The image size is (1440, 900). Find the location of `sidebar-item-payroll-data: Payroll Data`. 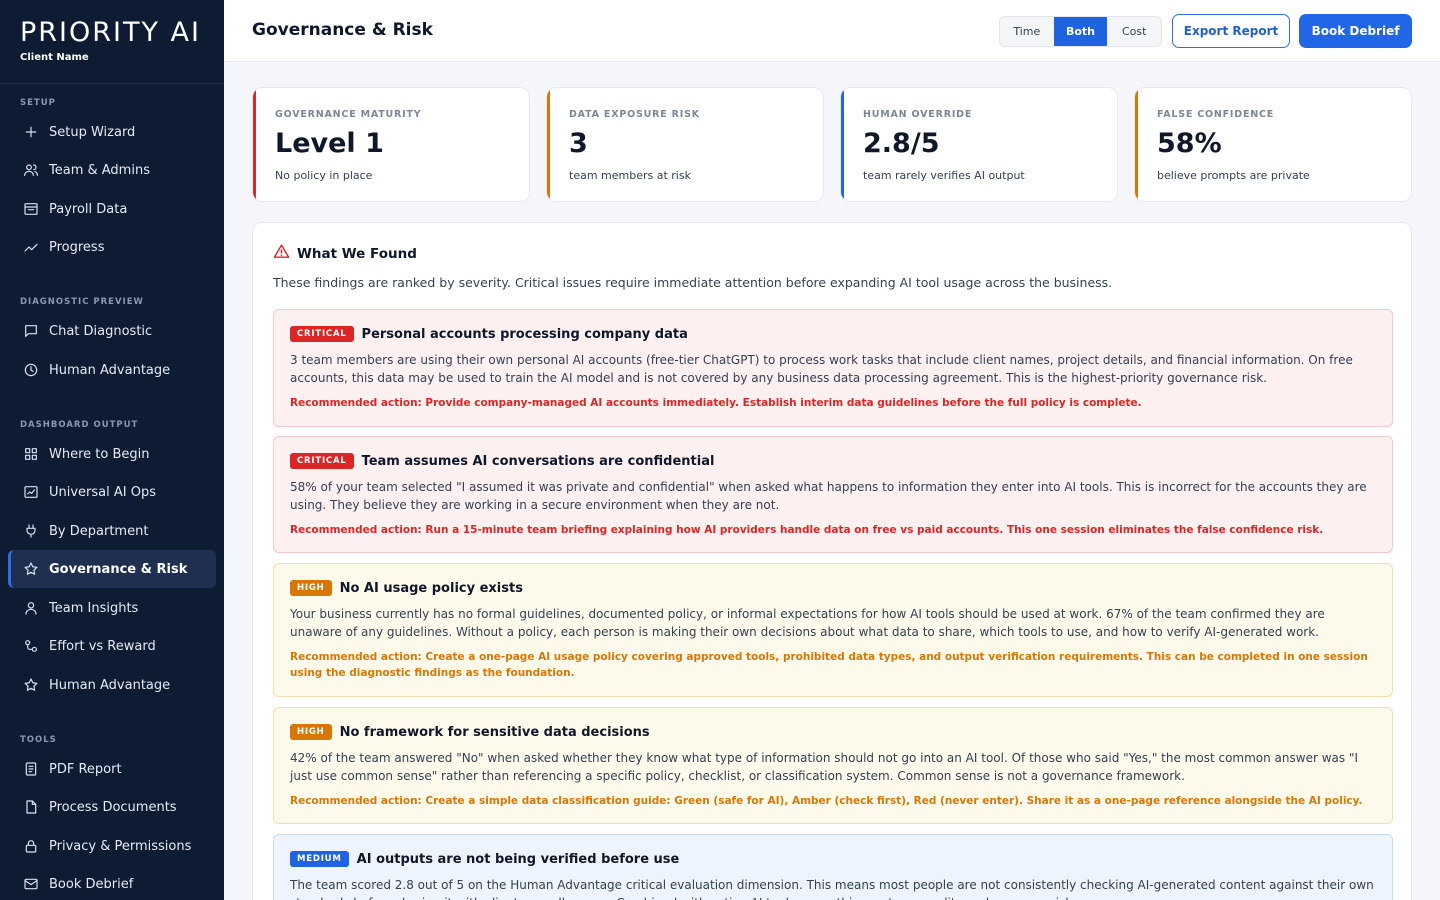

sidebar-item-payroll-data: Payroll Data is located at coordinates (112, 209).